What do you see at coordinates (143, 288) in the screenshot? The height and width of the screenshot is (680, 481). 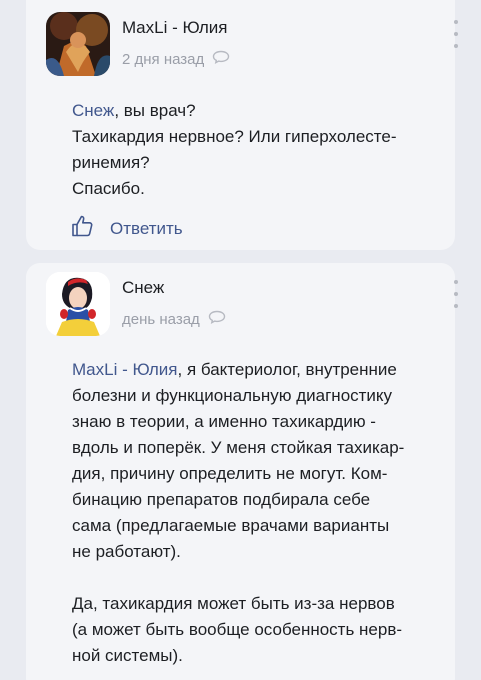 I see `comment-author: Снеж` at bounding box center [143, 288].